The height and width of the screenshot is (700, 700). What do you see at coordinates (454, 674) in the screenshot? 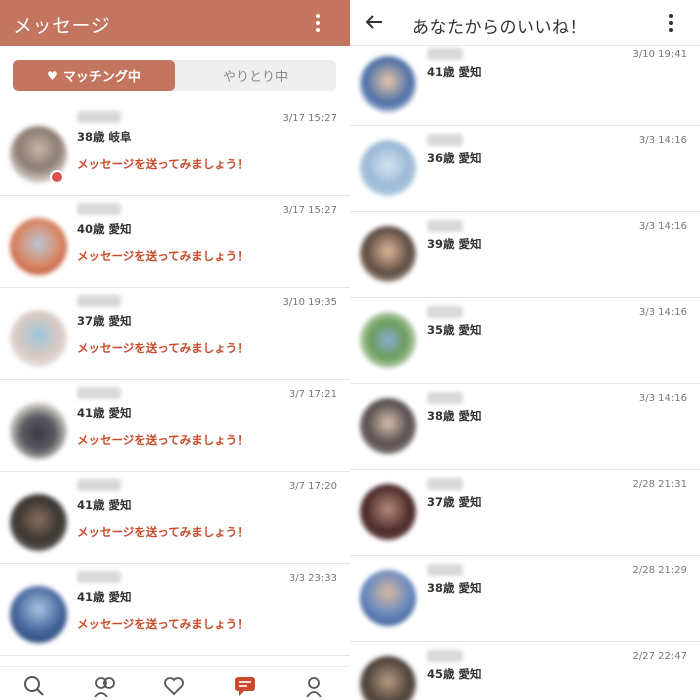
I see `age-location: 45歳 愛知` at bounding box center [454, 674].